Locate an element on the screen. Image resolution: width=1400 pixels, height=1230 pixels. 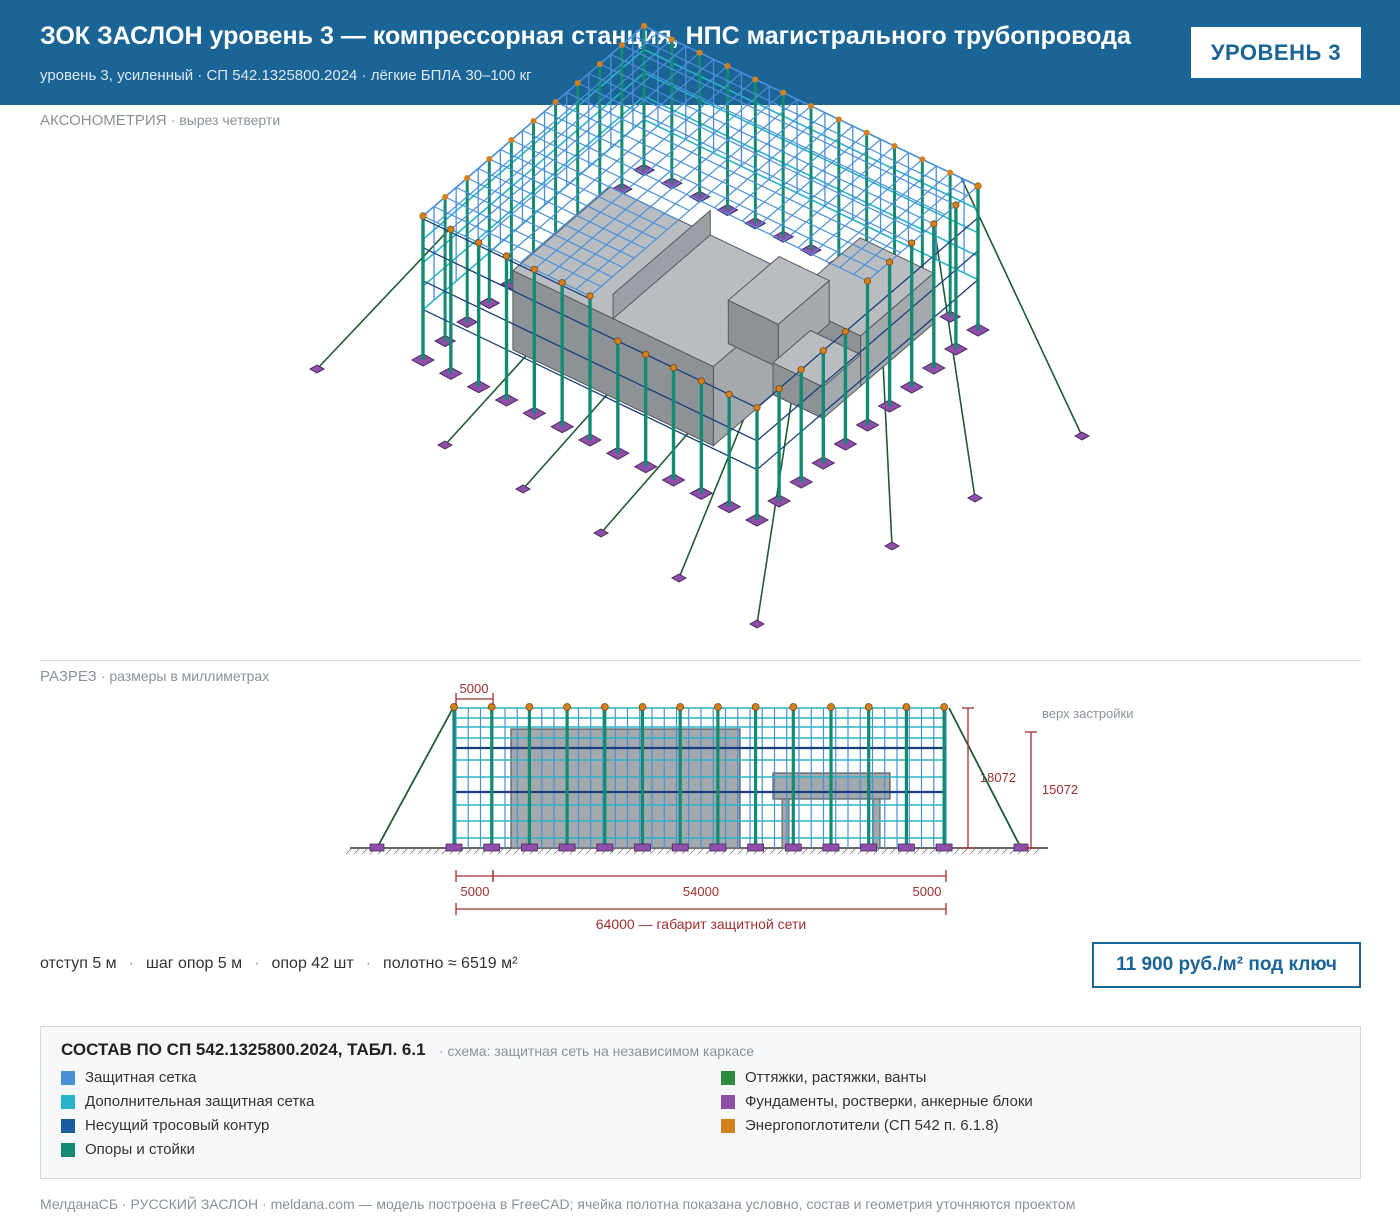
annex-leg is located at coordinates (876, 823).